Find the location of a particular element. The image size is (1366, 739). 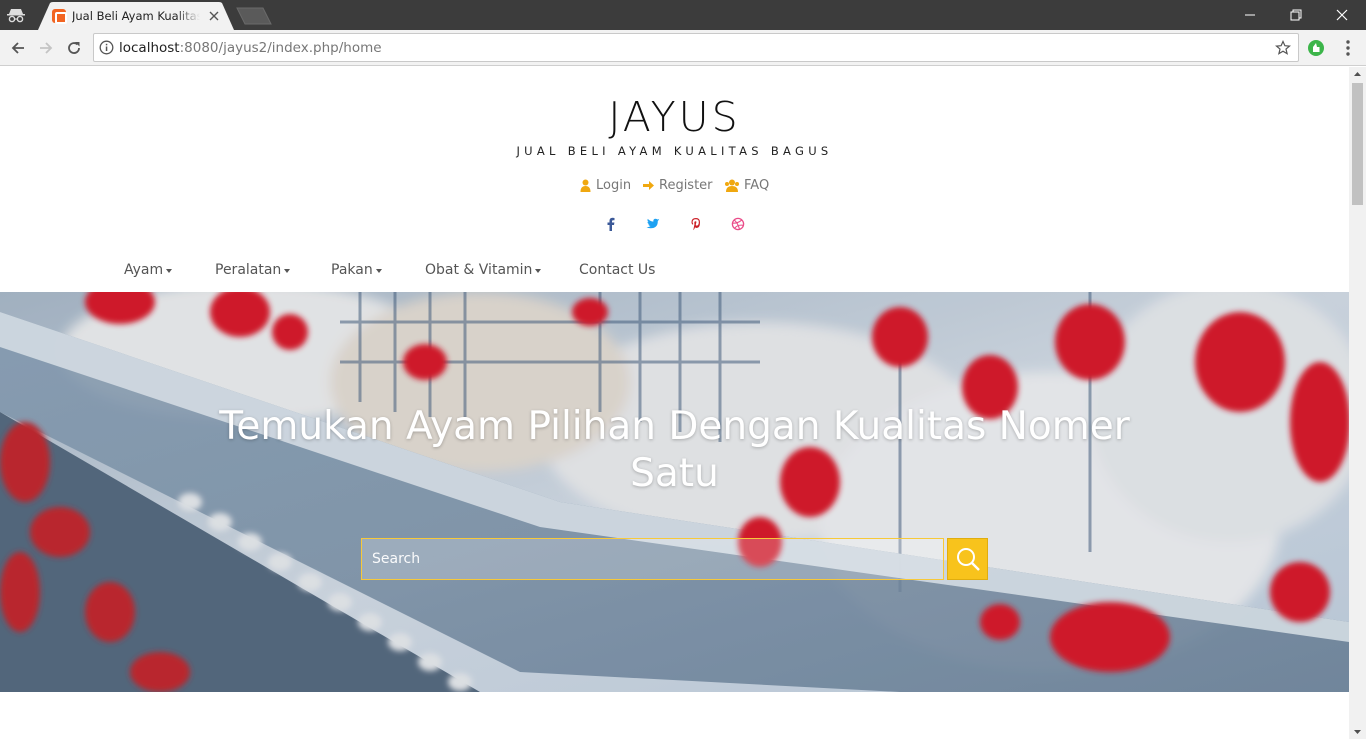

close-icon is located at coordinates (1342, 15).